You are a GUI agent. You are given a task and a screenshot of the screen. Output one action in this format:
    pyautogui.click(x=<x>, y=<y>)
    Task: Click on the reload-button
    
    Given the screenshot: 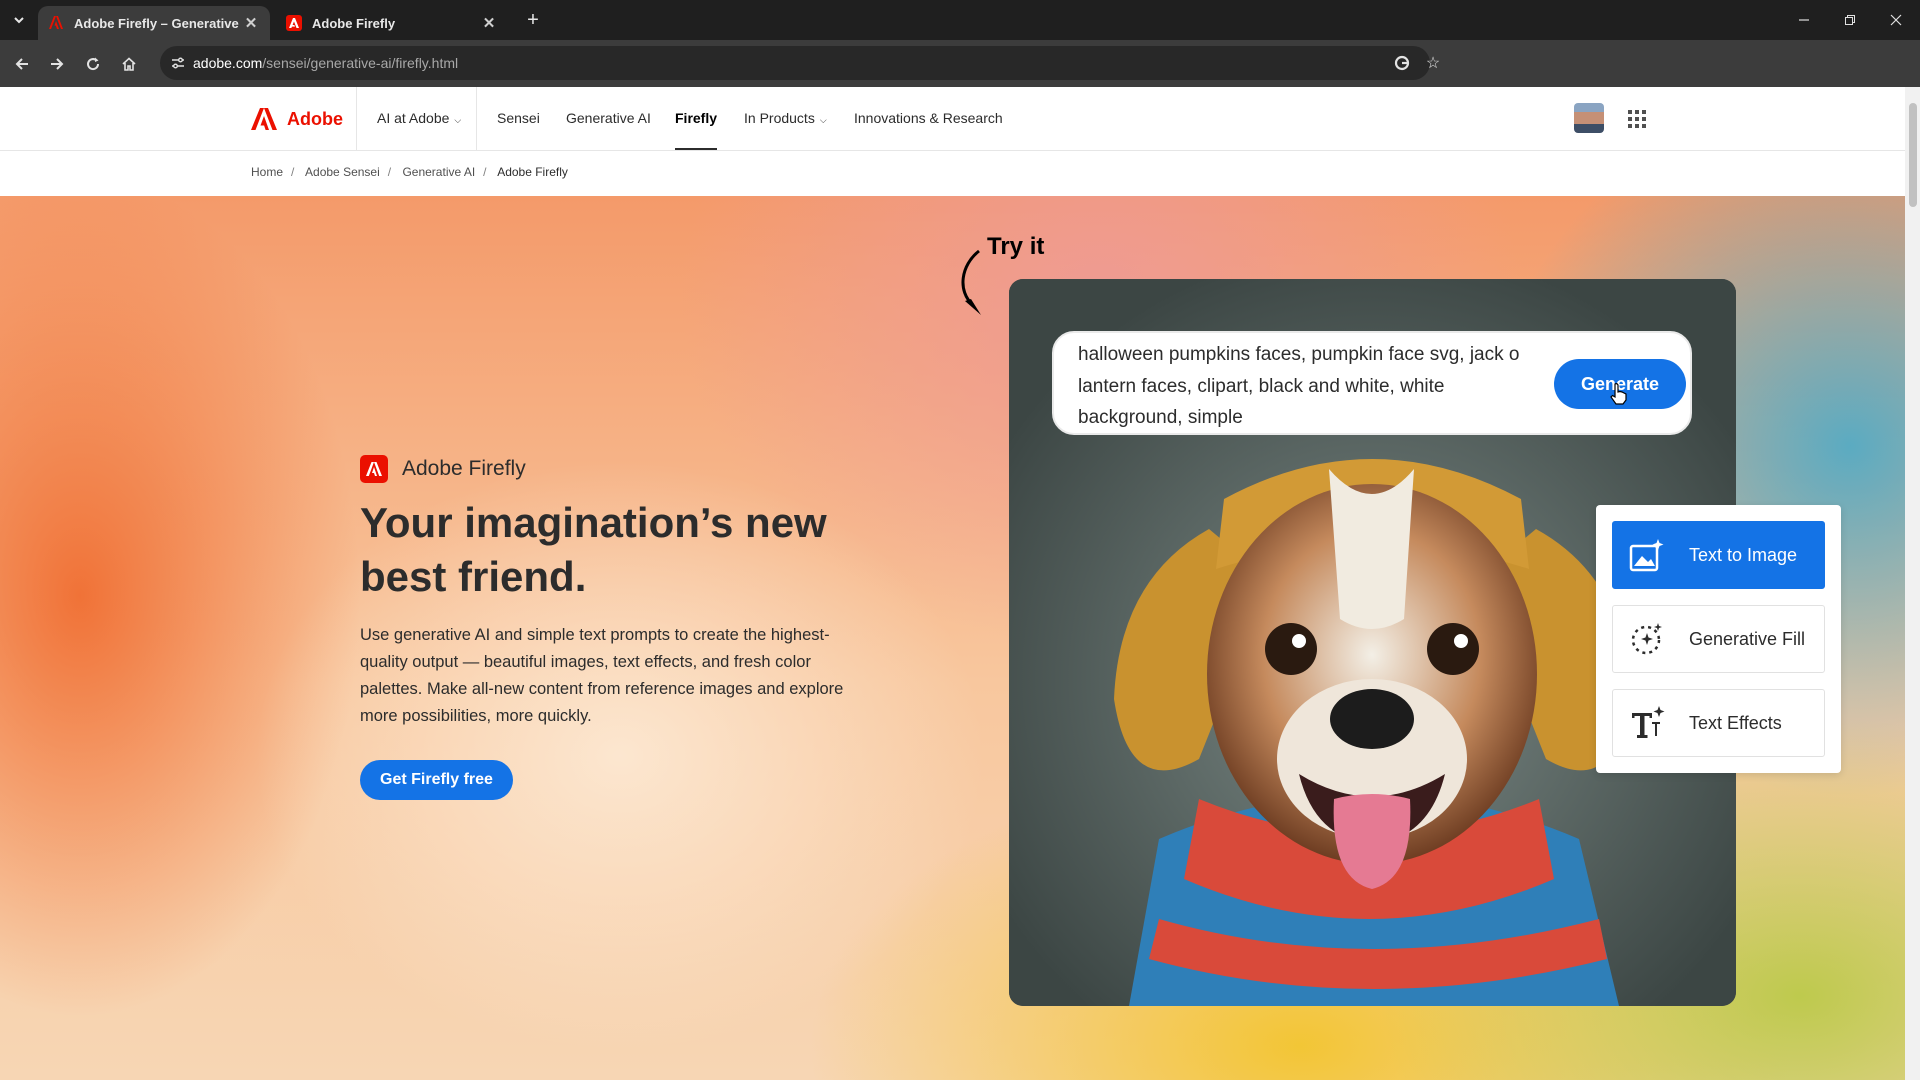 What is the action you would take?
    pyautogui.click(x=93, y=64)
    